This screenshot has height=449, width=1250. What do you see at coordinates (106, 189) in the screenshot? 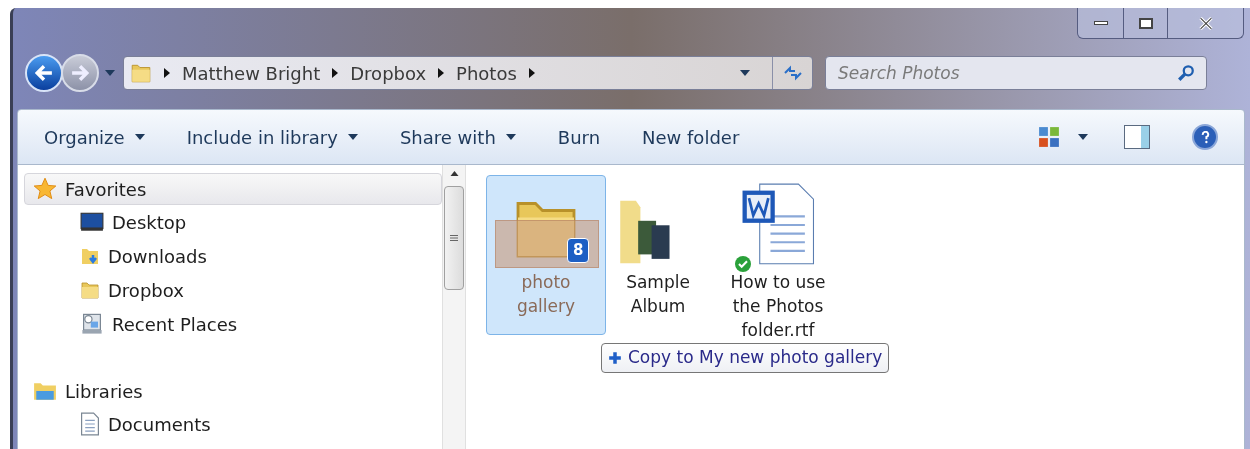
I see `nav-group-label: Favorites` at bounding box center [106, 189].